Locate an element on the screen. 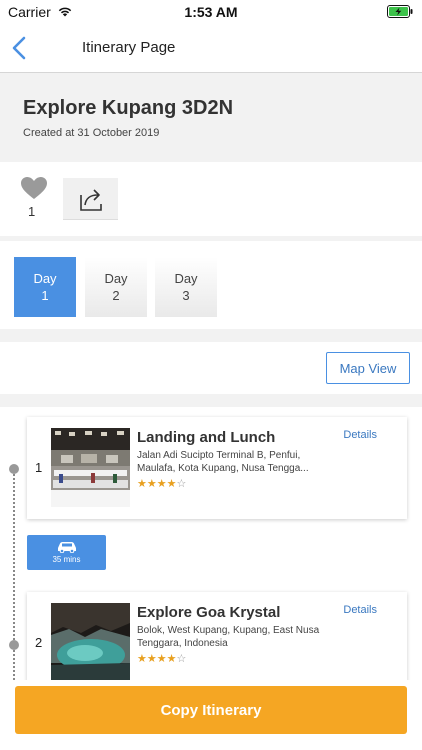 The image size is (422, 750). like-button is located at coordinates (34, 188).